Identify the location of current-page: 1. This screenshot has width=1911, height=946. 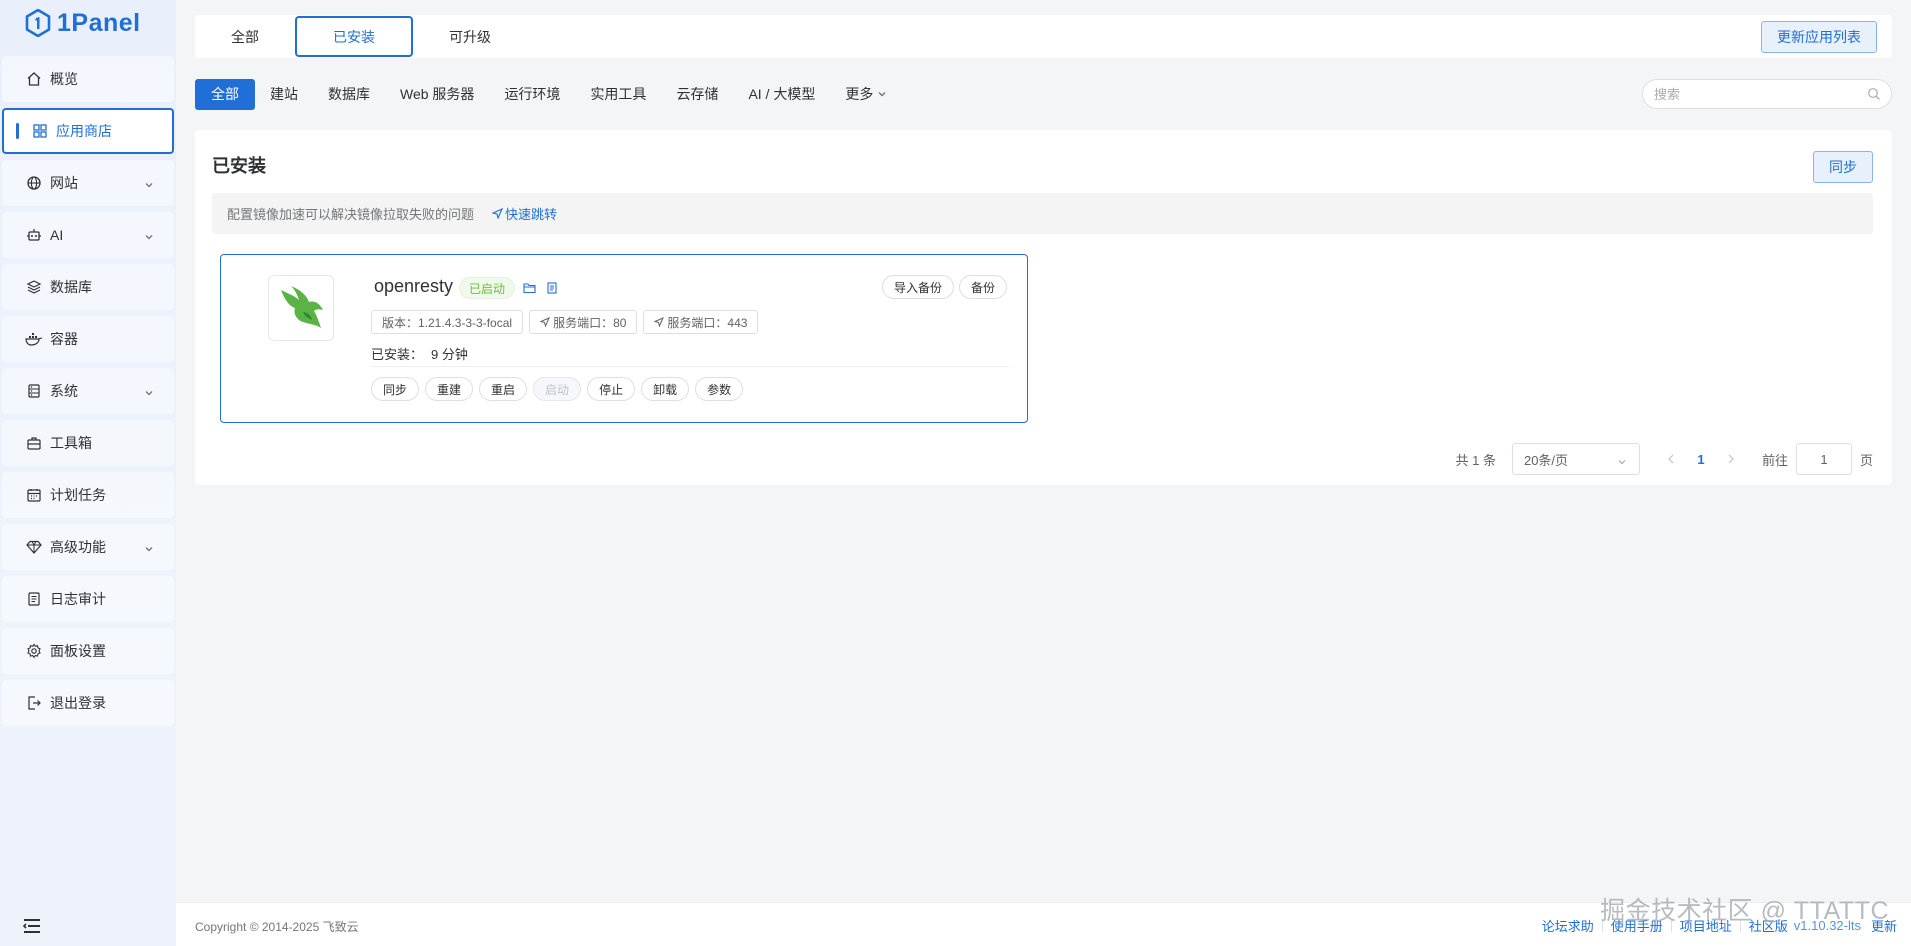
(1701, 459).